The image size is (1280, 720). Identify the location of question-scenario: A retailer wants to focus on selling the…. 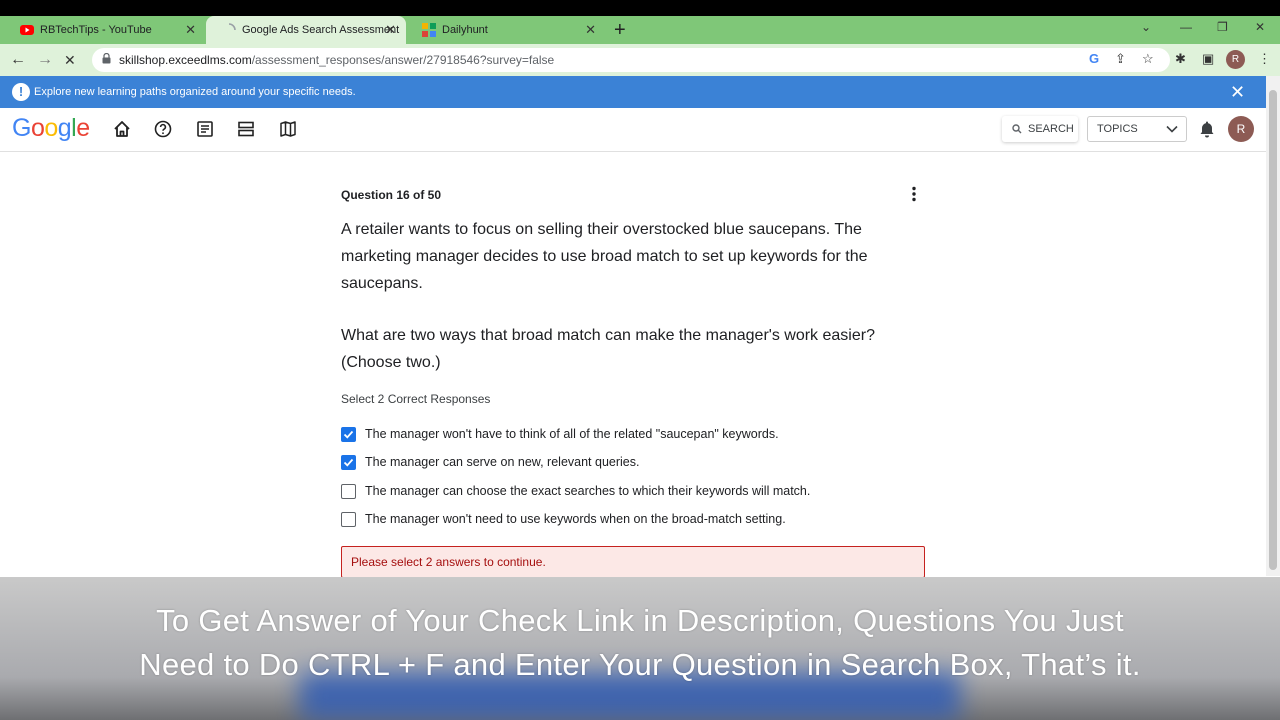
(604, 256).